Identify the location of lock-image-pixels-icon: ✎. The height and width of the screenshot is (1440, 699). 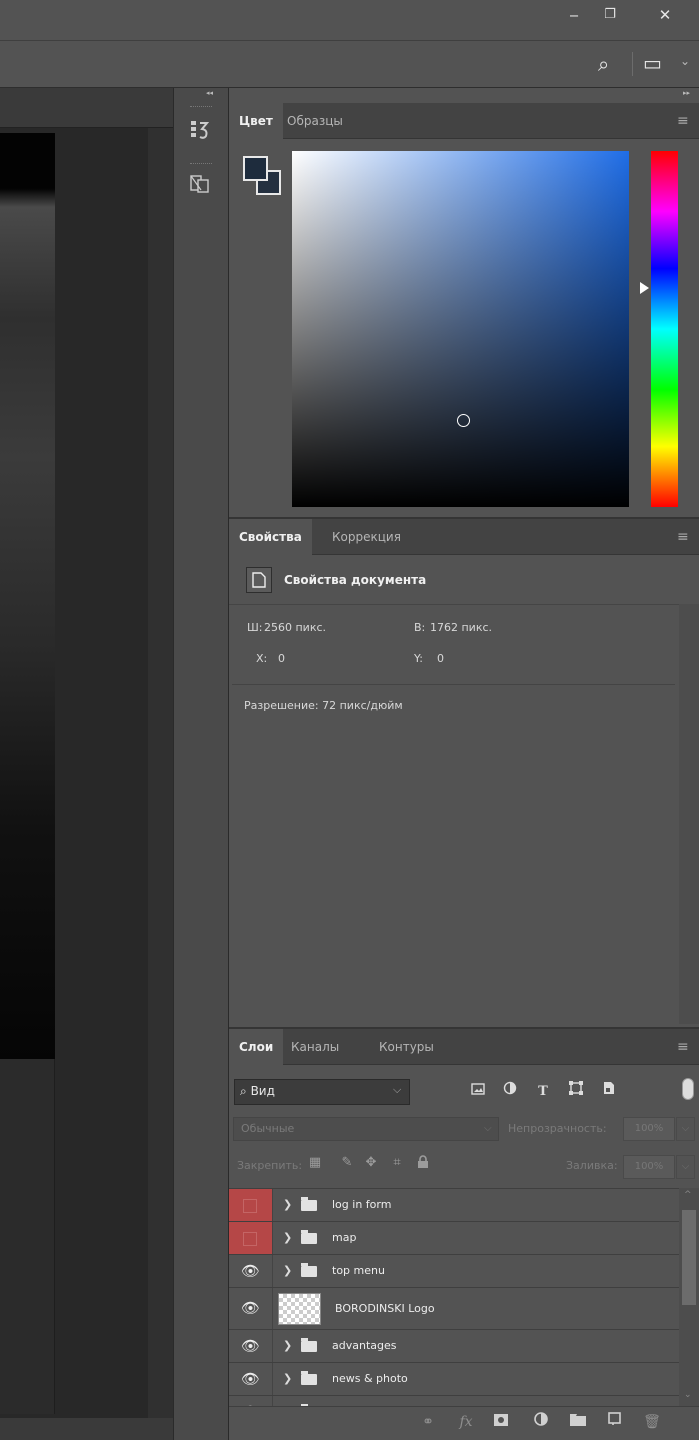
(347, 1162).